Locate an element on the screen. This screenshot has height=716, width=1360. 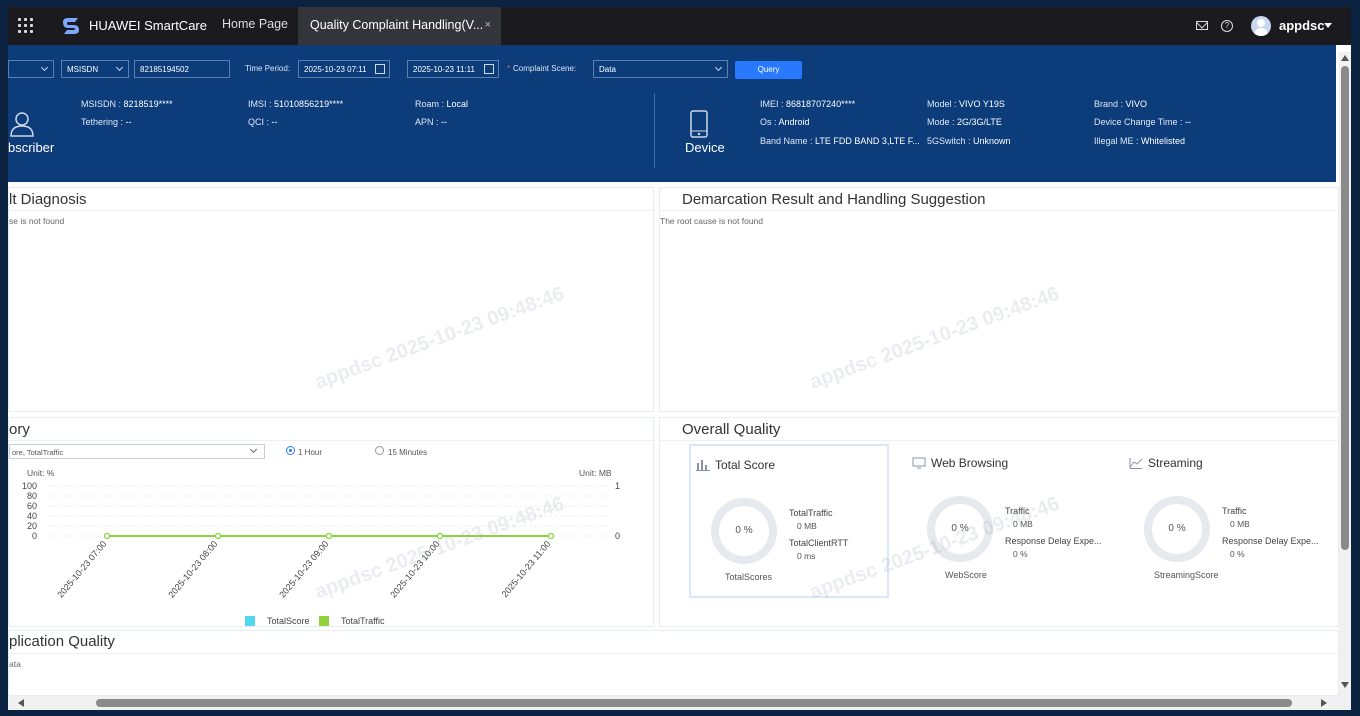
msisdn-field: MSISDN : 8218519**** is located at coordinates (127, 104).